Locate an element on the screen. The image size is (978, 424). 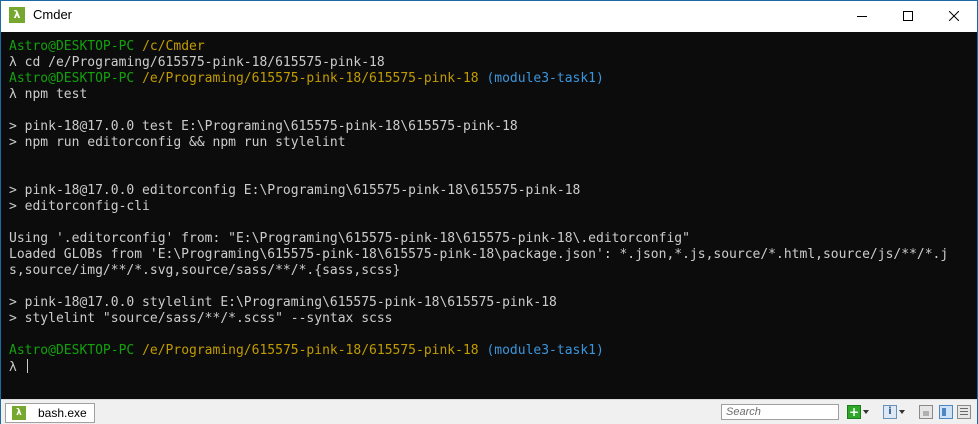
title-bar: λ Cmder is located at coordinates (489, 16).